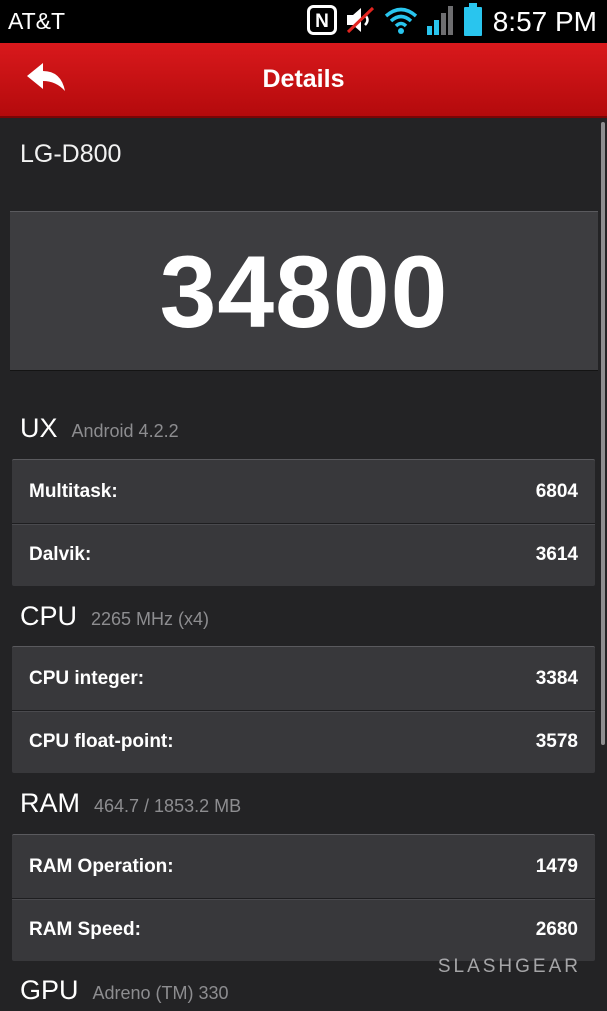 This screenshot has height=1011, width=607. I want to click on battery-icon, so click(473, 22).